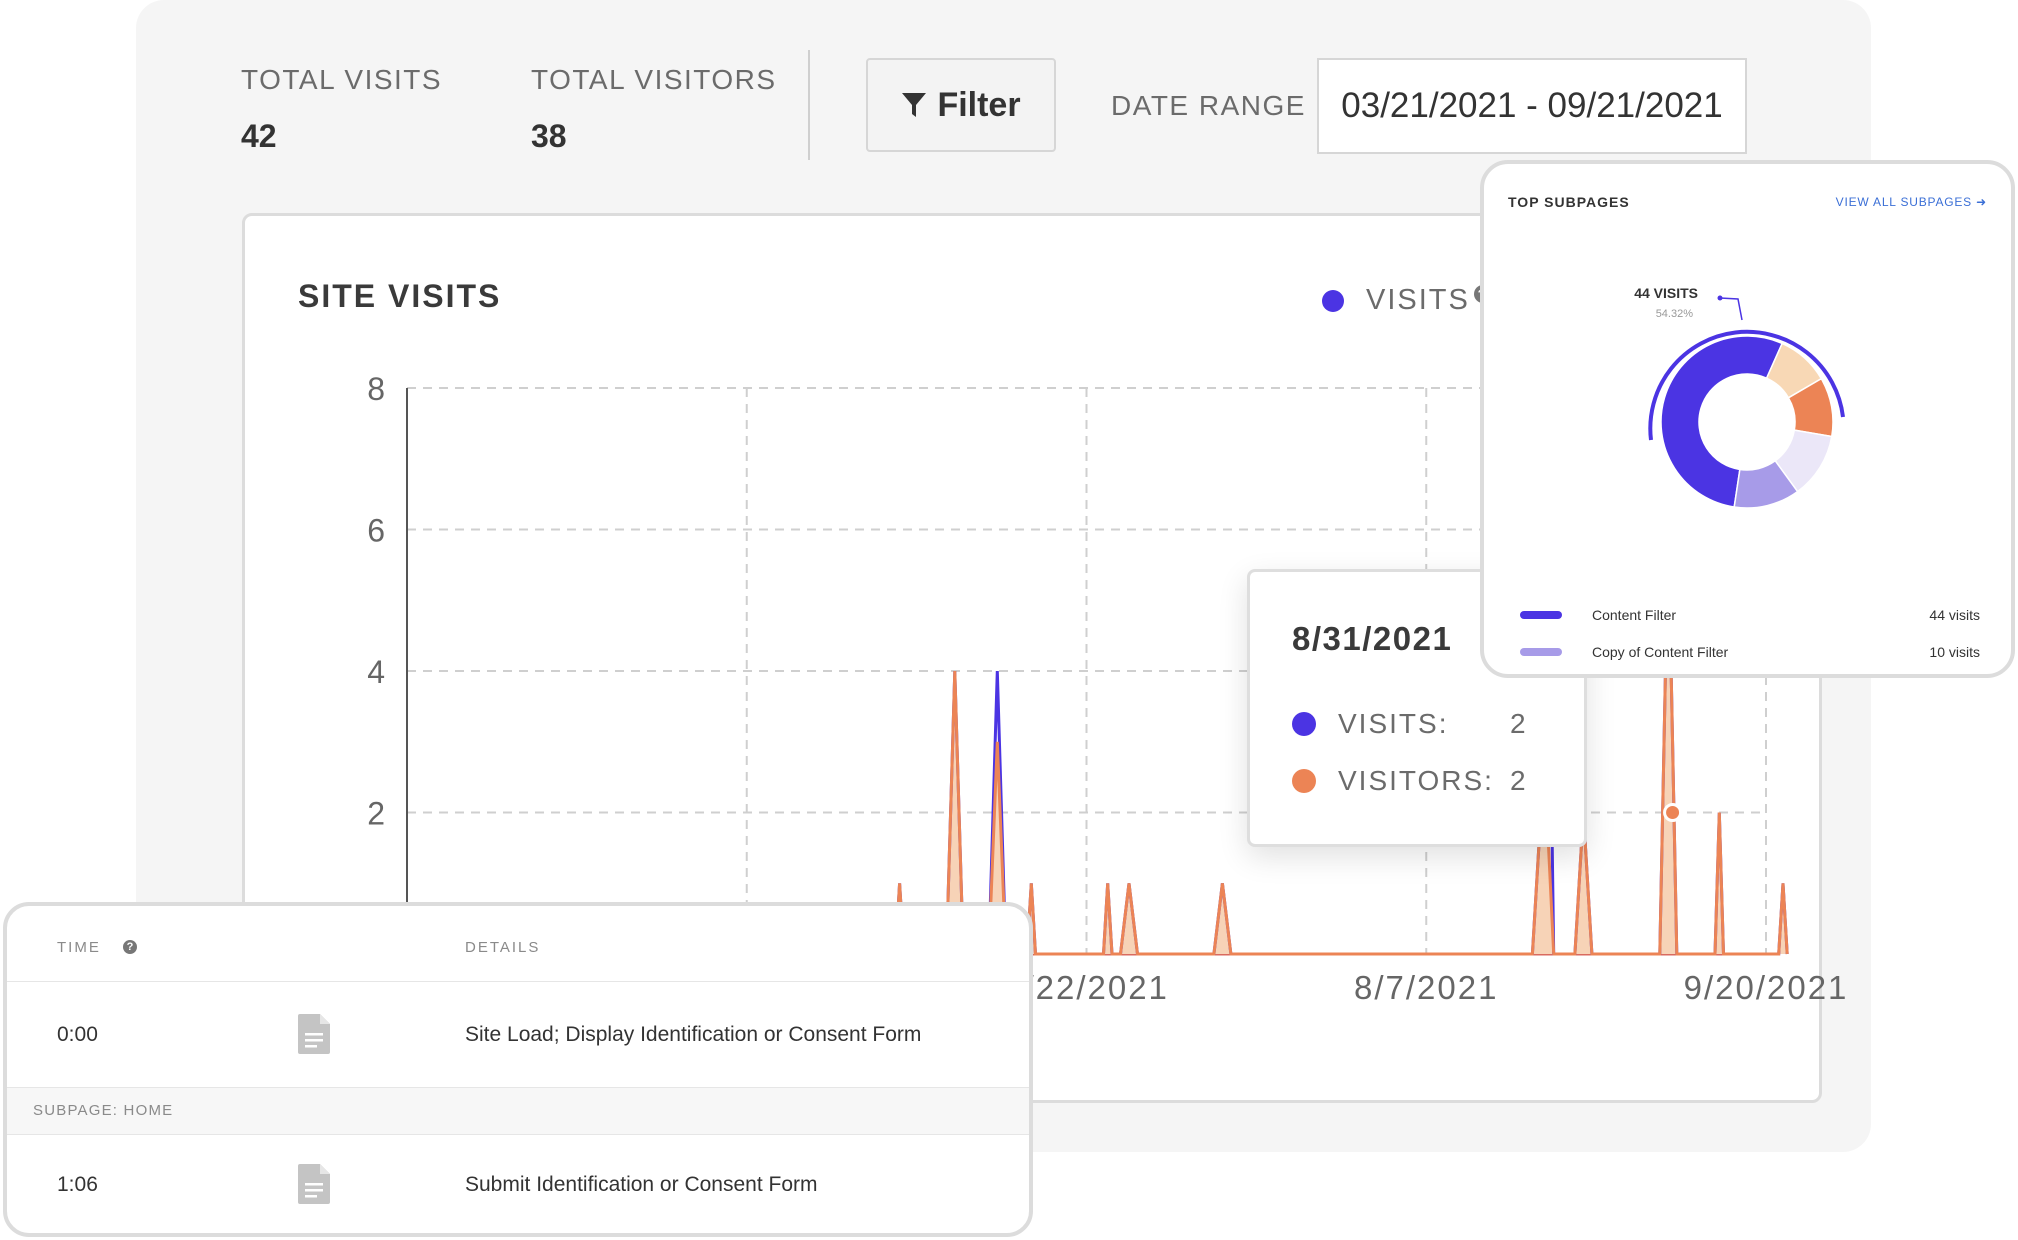 The image size is (2018, 1240). What do you see at coordinates (103, 1110) in the screenshot?
I see `section-label: SUBPAGE: HOME` at bounding box center [103, 1110].